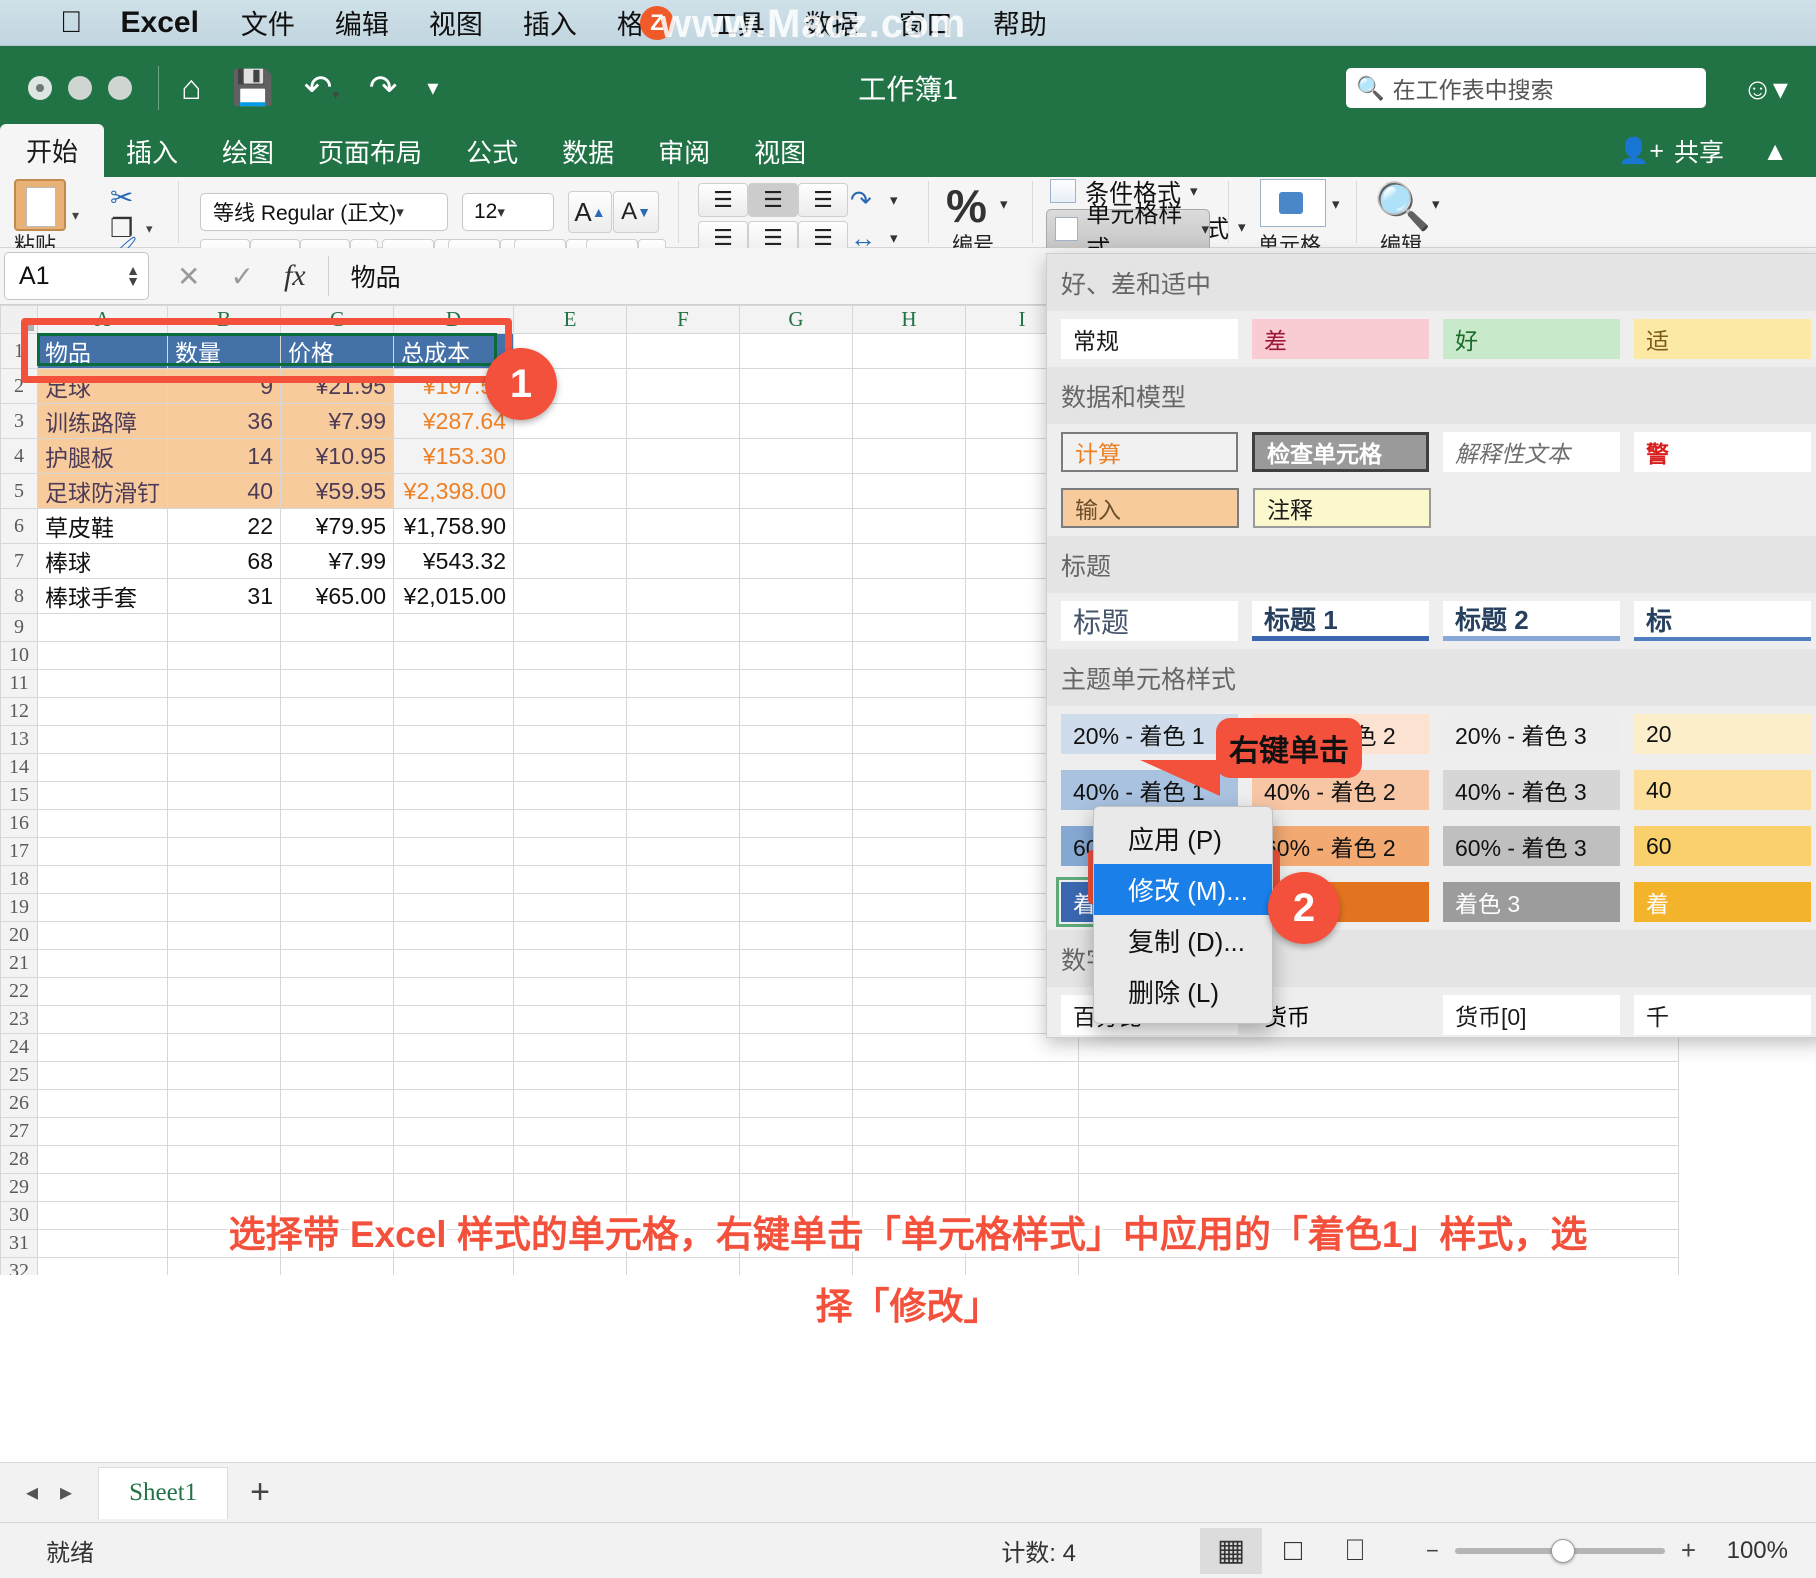 The height and width of the screenshot is (1578, 1816). Describe the element at coordinates (456, 22) in the screenshot. I see `menu-item-view: 视图` at that location.